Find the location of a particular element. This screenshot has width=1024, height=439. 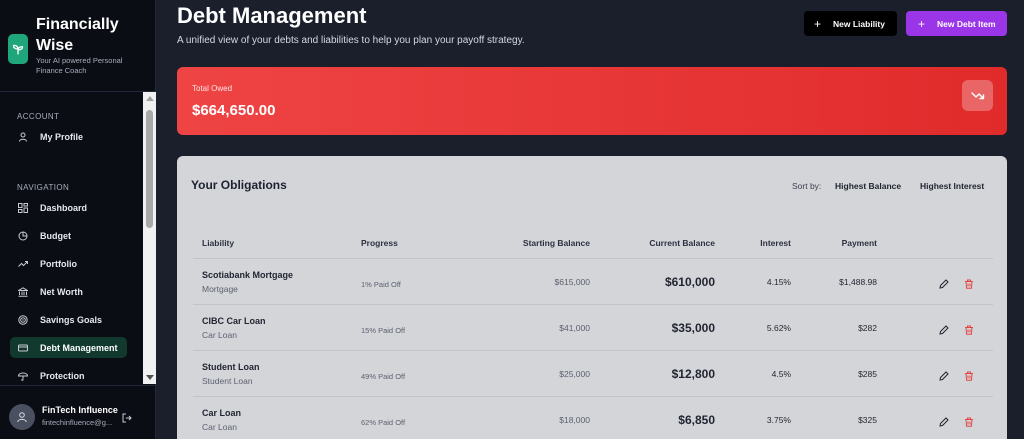

obligations-title: Your Obligations is located at coordinates (239, 185).